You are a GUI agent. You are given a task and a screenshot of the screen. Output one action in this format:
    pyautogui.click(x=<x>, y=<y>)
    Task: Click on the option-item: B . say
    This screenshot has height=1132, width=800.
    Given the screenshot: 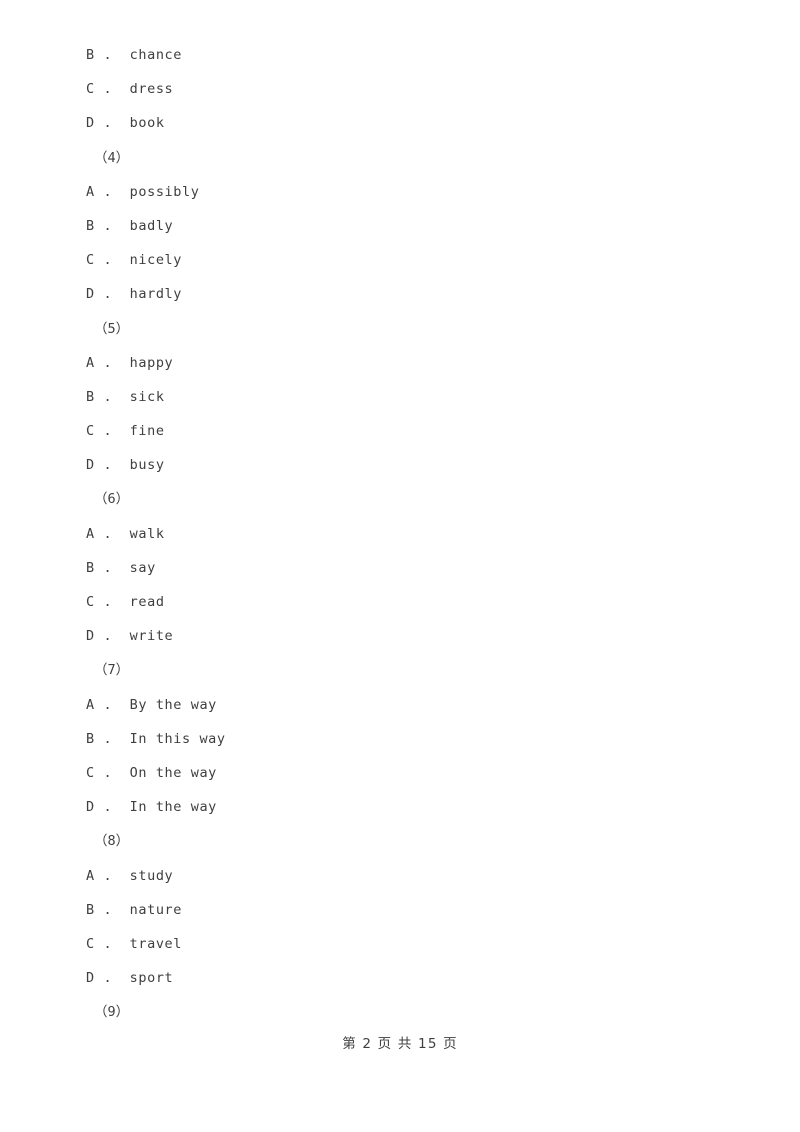 What is the action you would take?
    pyautogui.click(x=406, y=568)
    